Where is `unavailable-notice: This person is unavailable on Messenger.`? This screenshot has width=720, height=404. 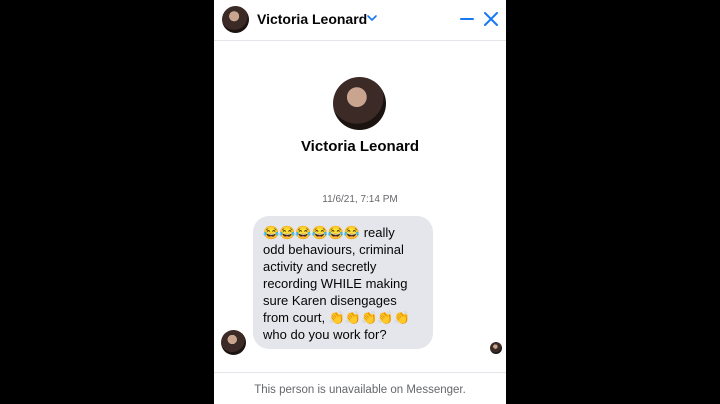
unavailable-notice: This person is unavailable on Messenger. is located at coordinates (360, 390).